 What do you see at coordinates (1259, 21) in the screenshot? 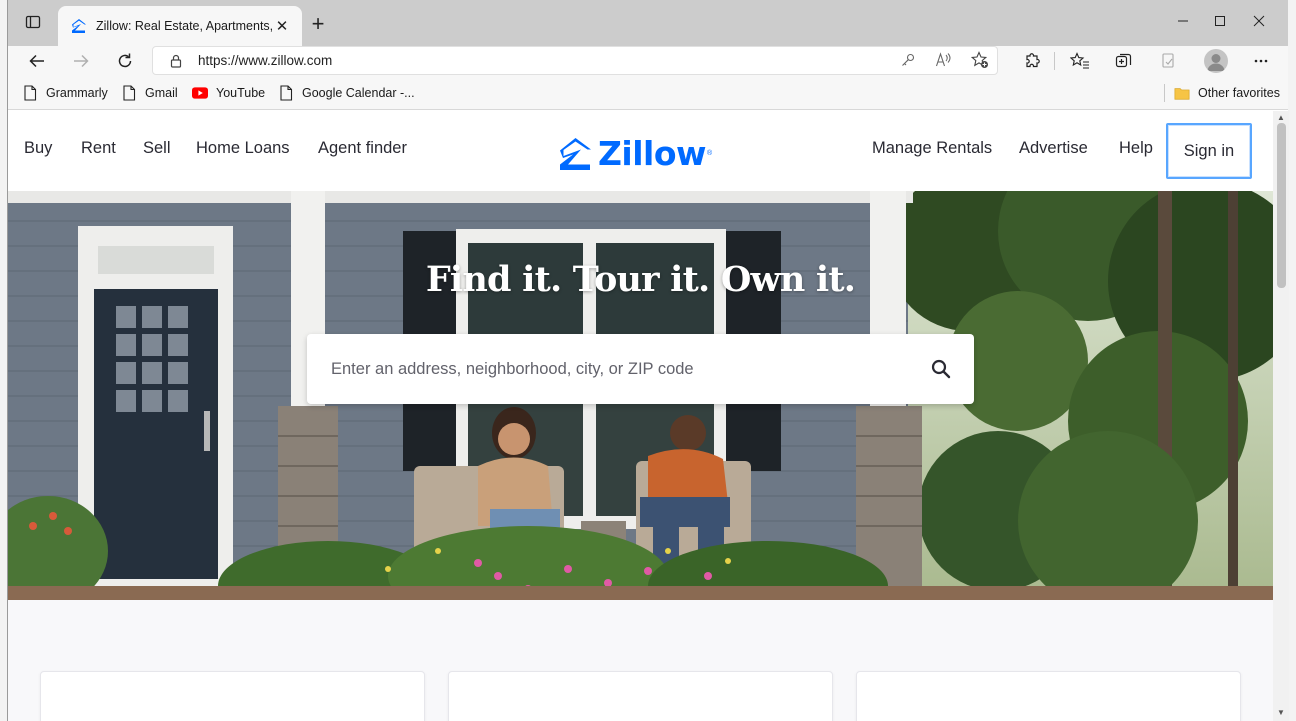
I see `close-window-icon` at bounding box center [1259, 21].